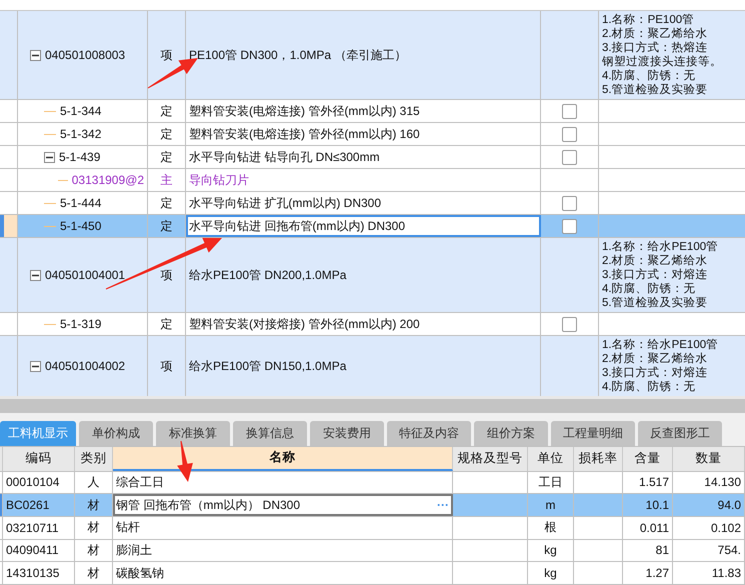 The width and height of the screenshot is (745, 585). What do you see at coordinates (85, 55) in the screenshot?
I see `item-code: 040501008003` at bounding box center [85, 55].